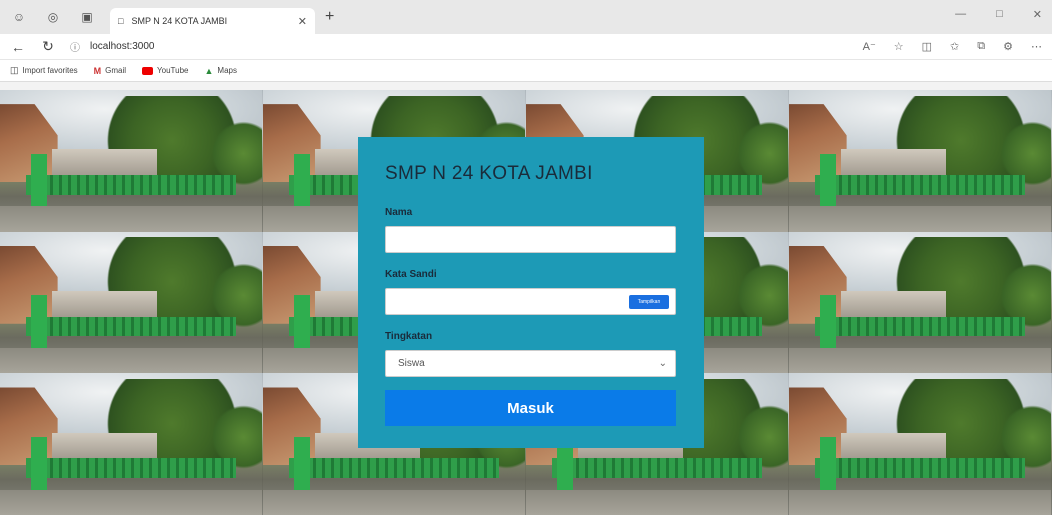 The image size is (1052, 515). What do you see at coordinates (110, 71) in the screenshot?
I see `favorite-item-gmail: M Gmail` at bounding box center [110, 71].